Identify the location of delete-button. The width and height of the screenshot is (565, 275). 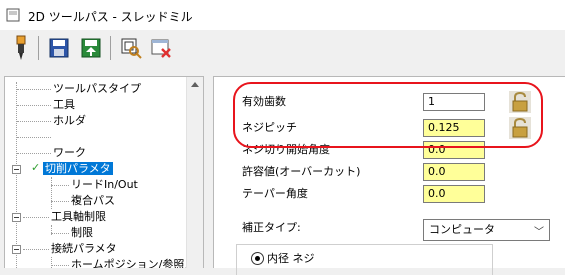
(161, 48).